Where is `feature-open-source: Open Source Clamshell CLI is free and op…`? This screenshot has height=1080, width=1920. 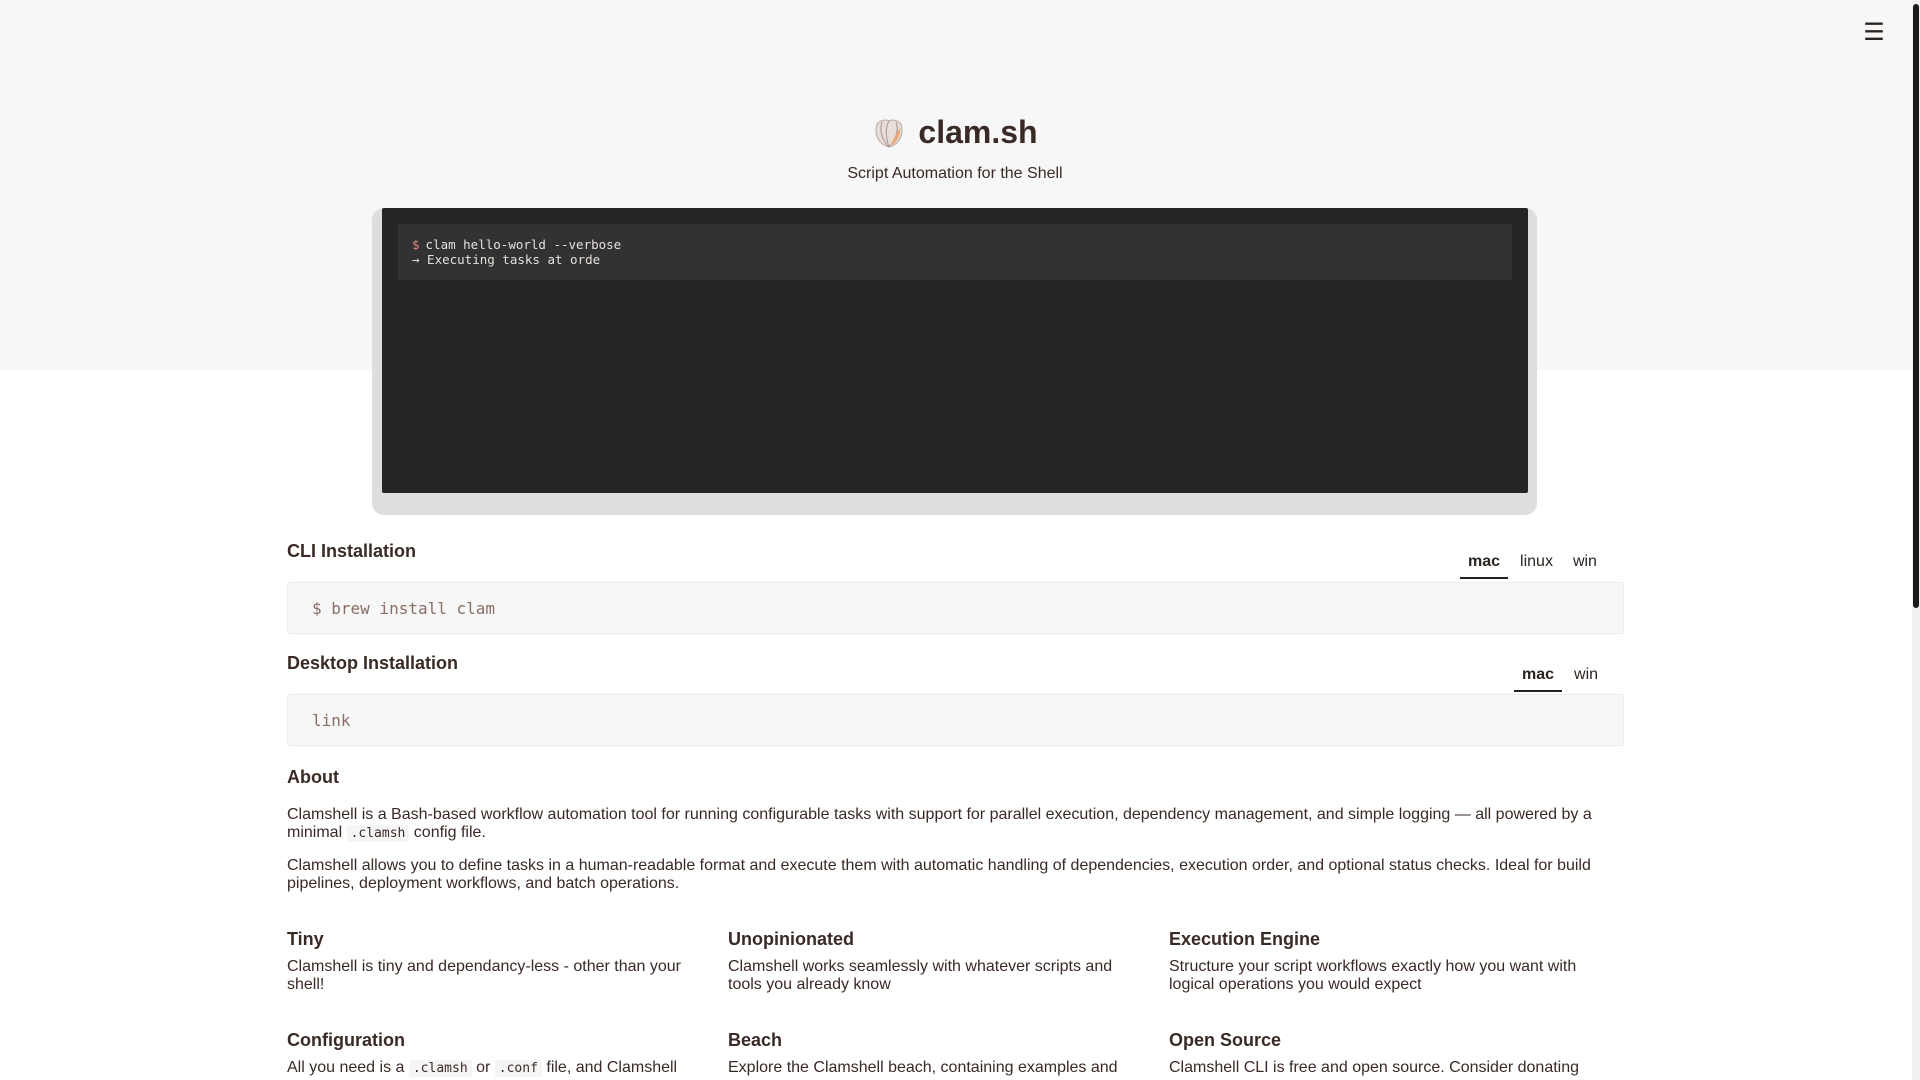 feature-open-source: Open Source Clamshell CLI is free and op… is located at coordinates (1379, 1053).